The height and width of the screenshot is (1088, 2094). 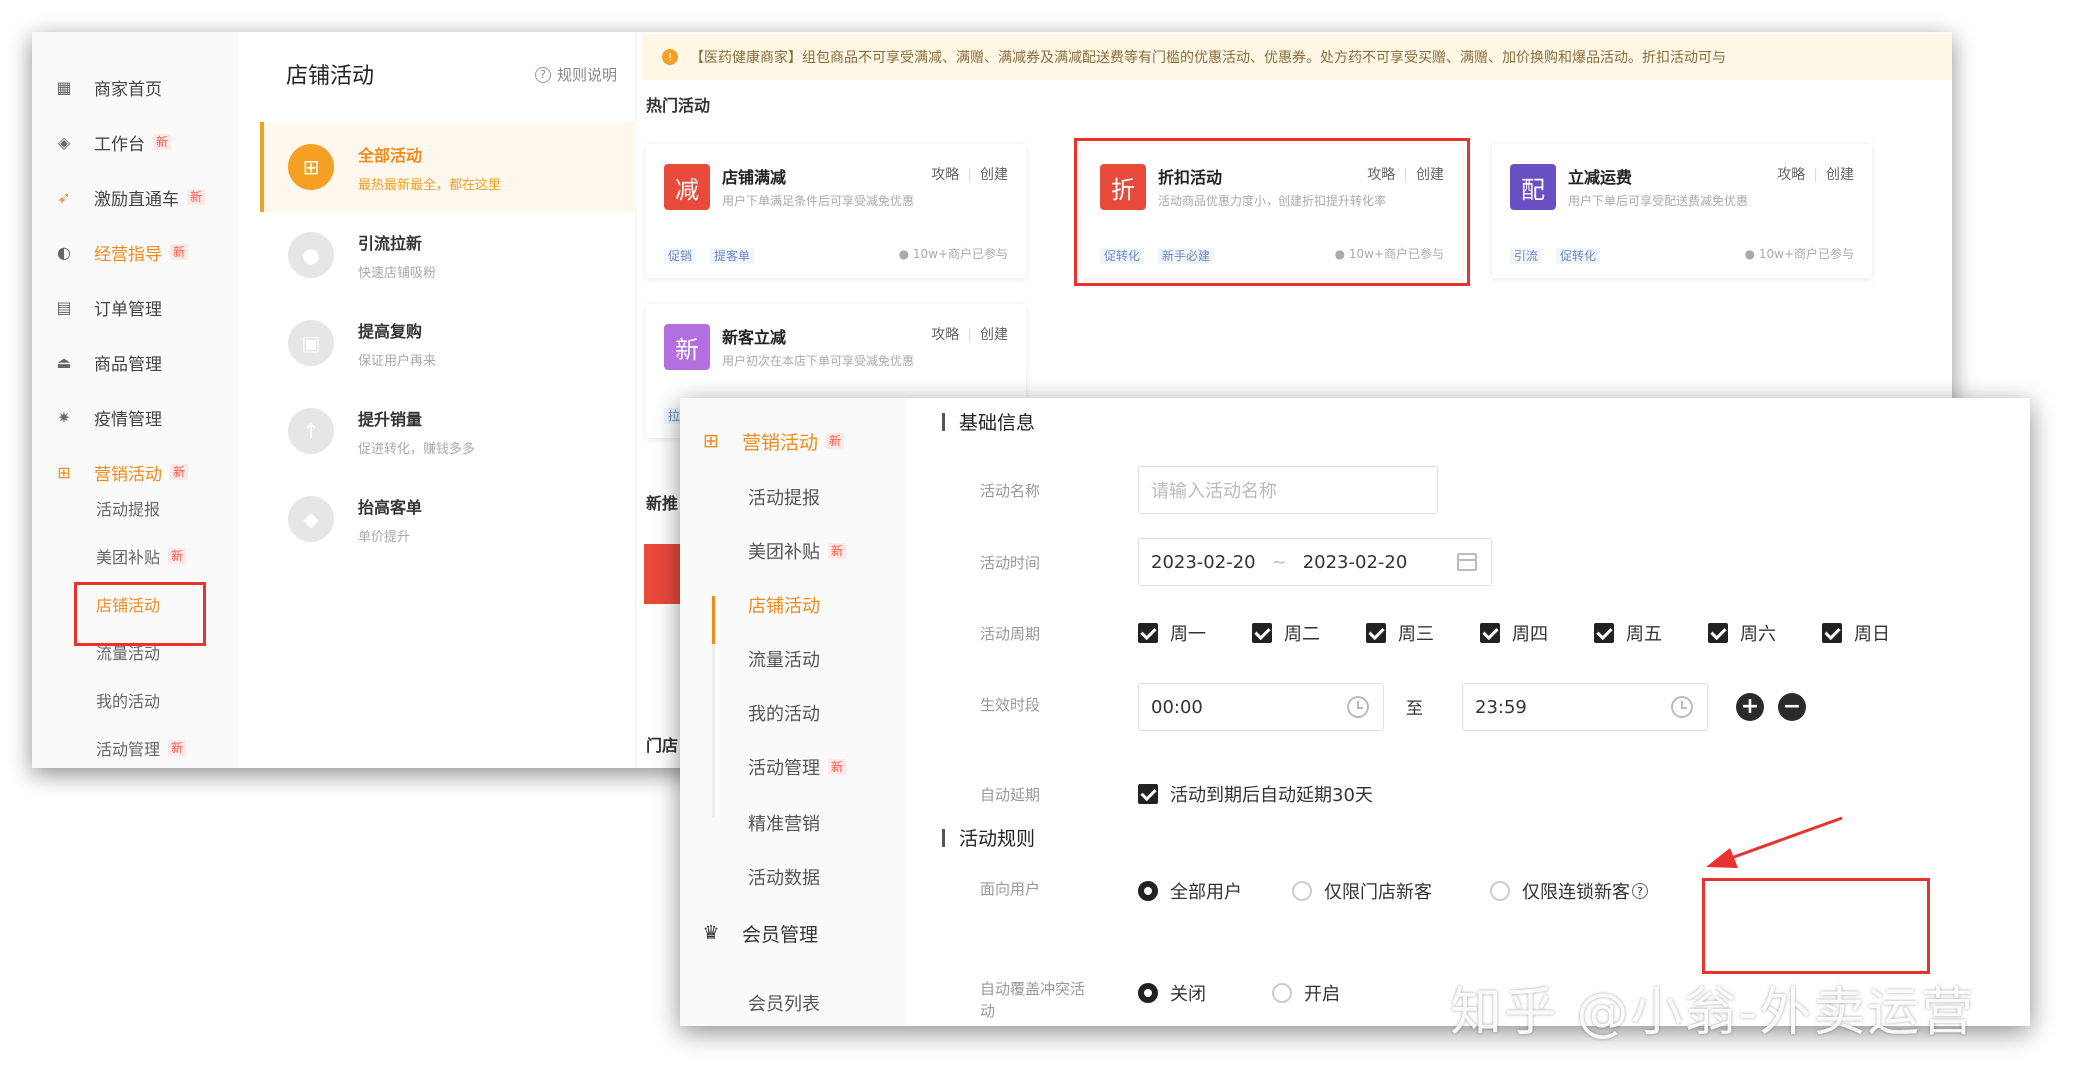 I want to click on front-sub-traffic: 流量活动, so click(x=784, y=659).